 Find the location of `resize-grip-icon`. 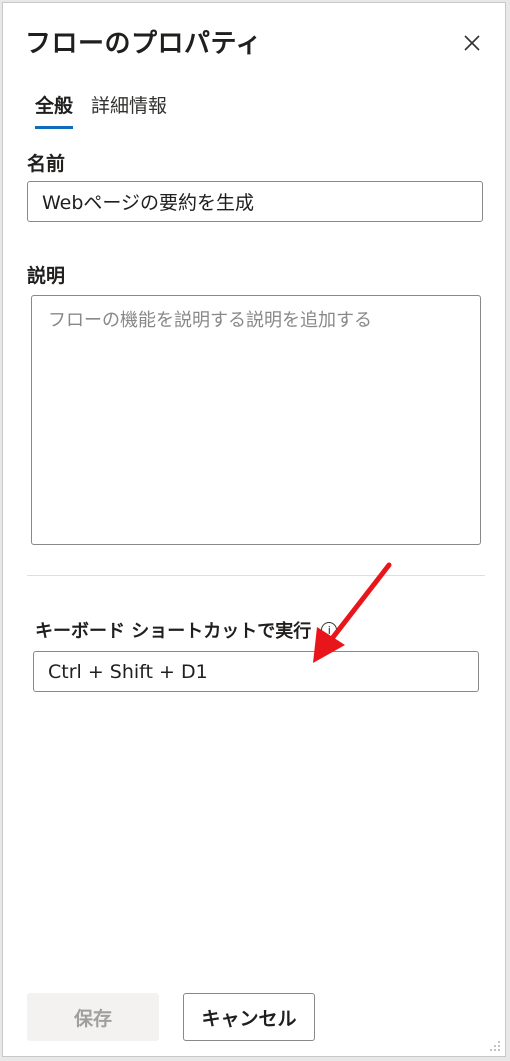

resize-grip-icon is located at coordinates (494, 1045).